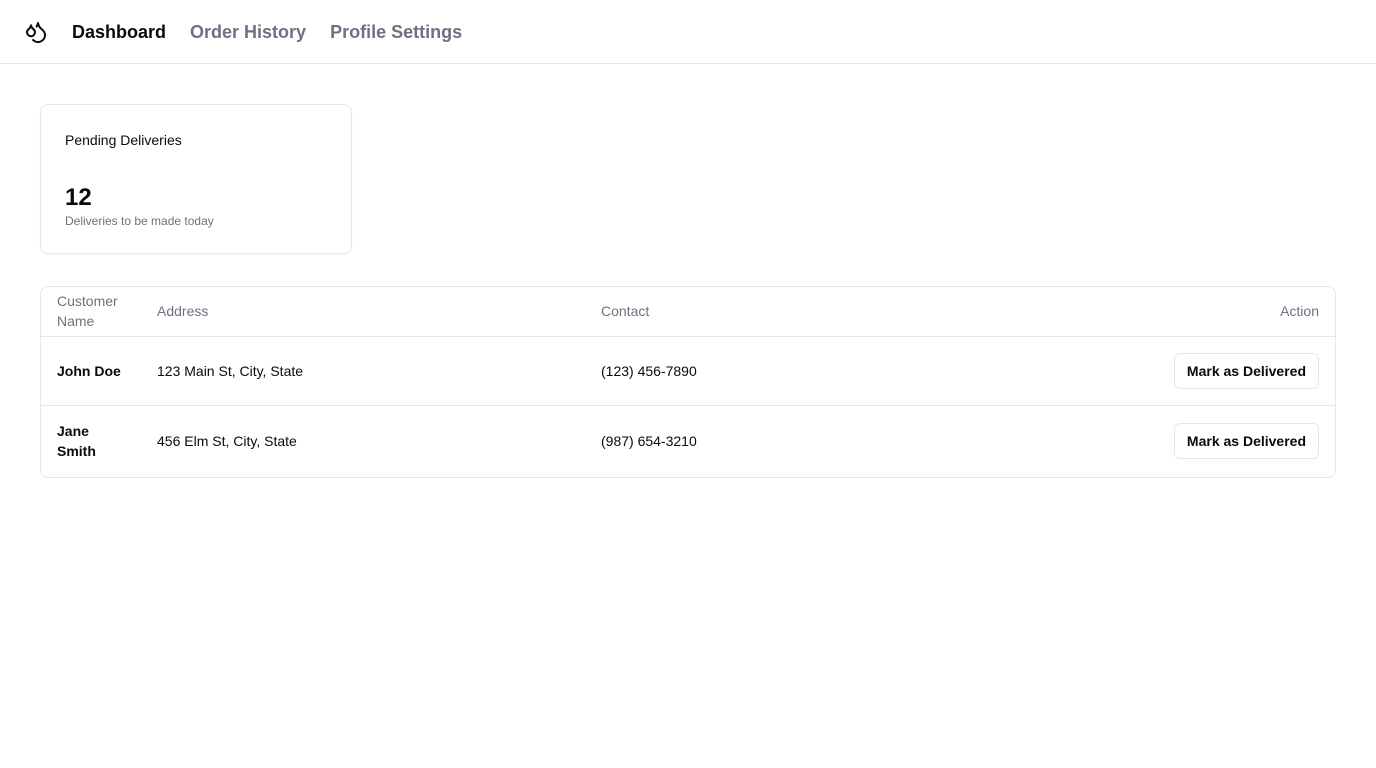 The image size is (1376, 768). What do you see at coordinates (119, 32) in the screenshot?
I see `nav-link-dashboard: Dashboard` at bounding box center [119, 32].